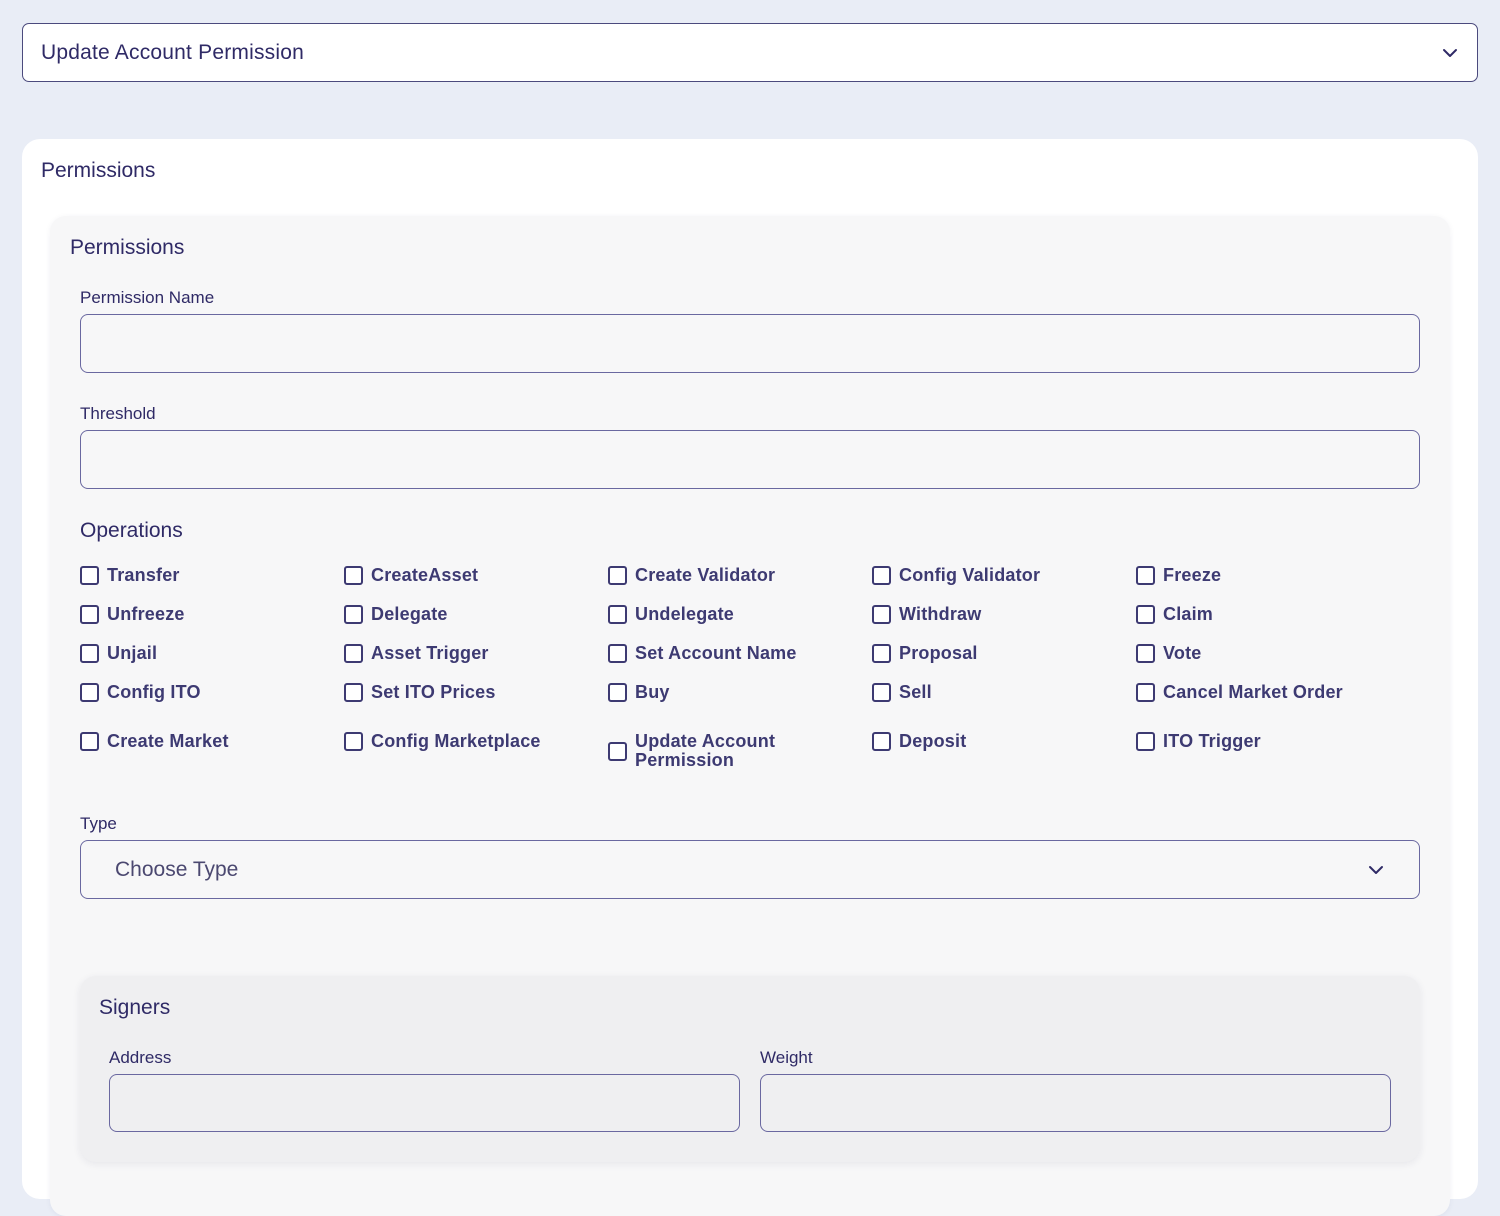  Describe the element at coordinates (1239, 692) in the screenshot. I see `operation-checkbox-cancel-market-order: Cancel Market Order` at that location.